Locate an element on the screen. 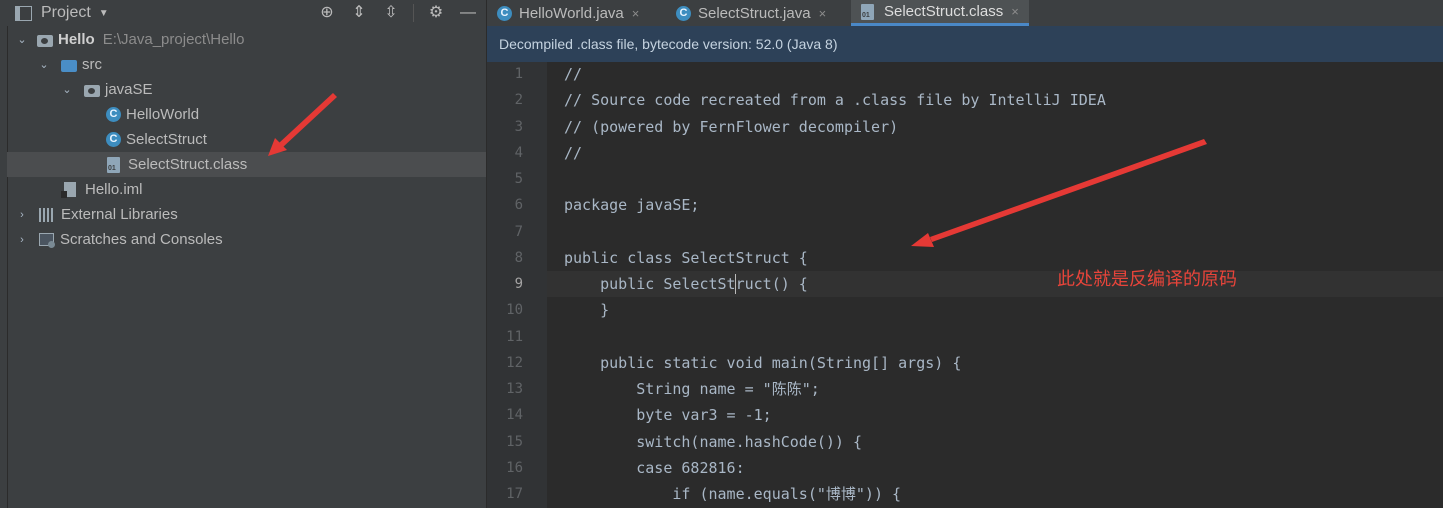  arrow-to-tree-item is located at coordinates (302, 124).